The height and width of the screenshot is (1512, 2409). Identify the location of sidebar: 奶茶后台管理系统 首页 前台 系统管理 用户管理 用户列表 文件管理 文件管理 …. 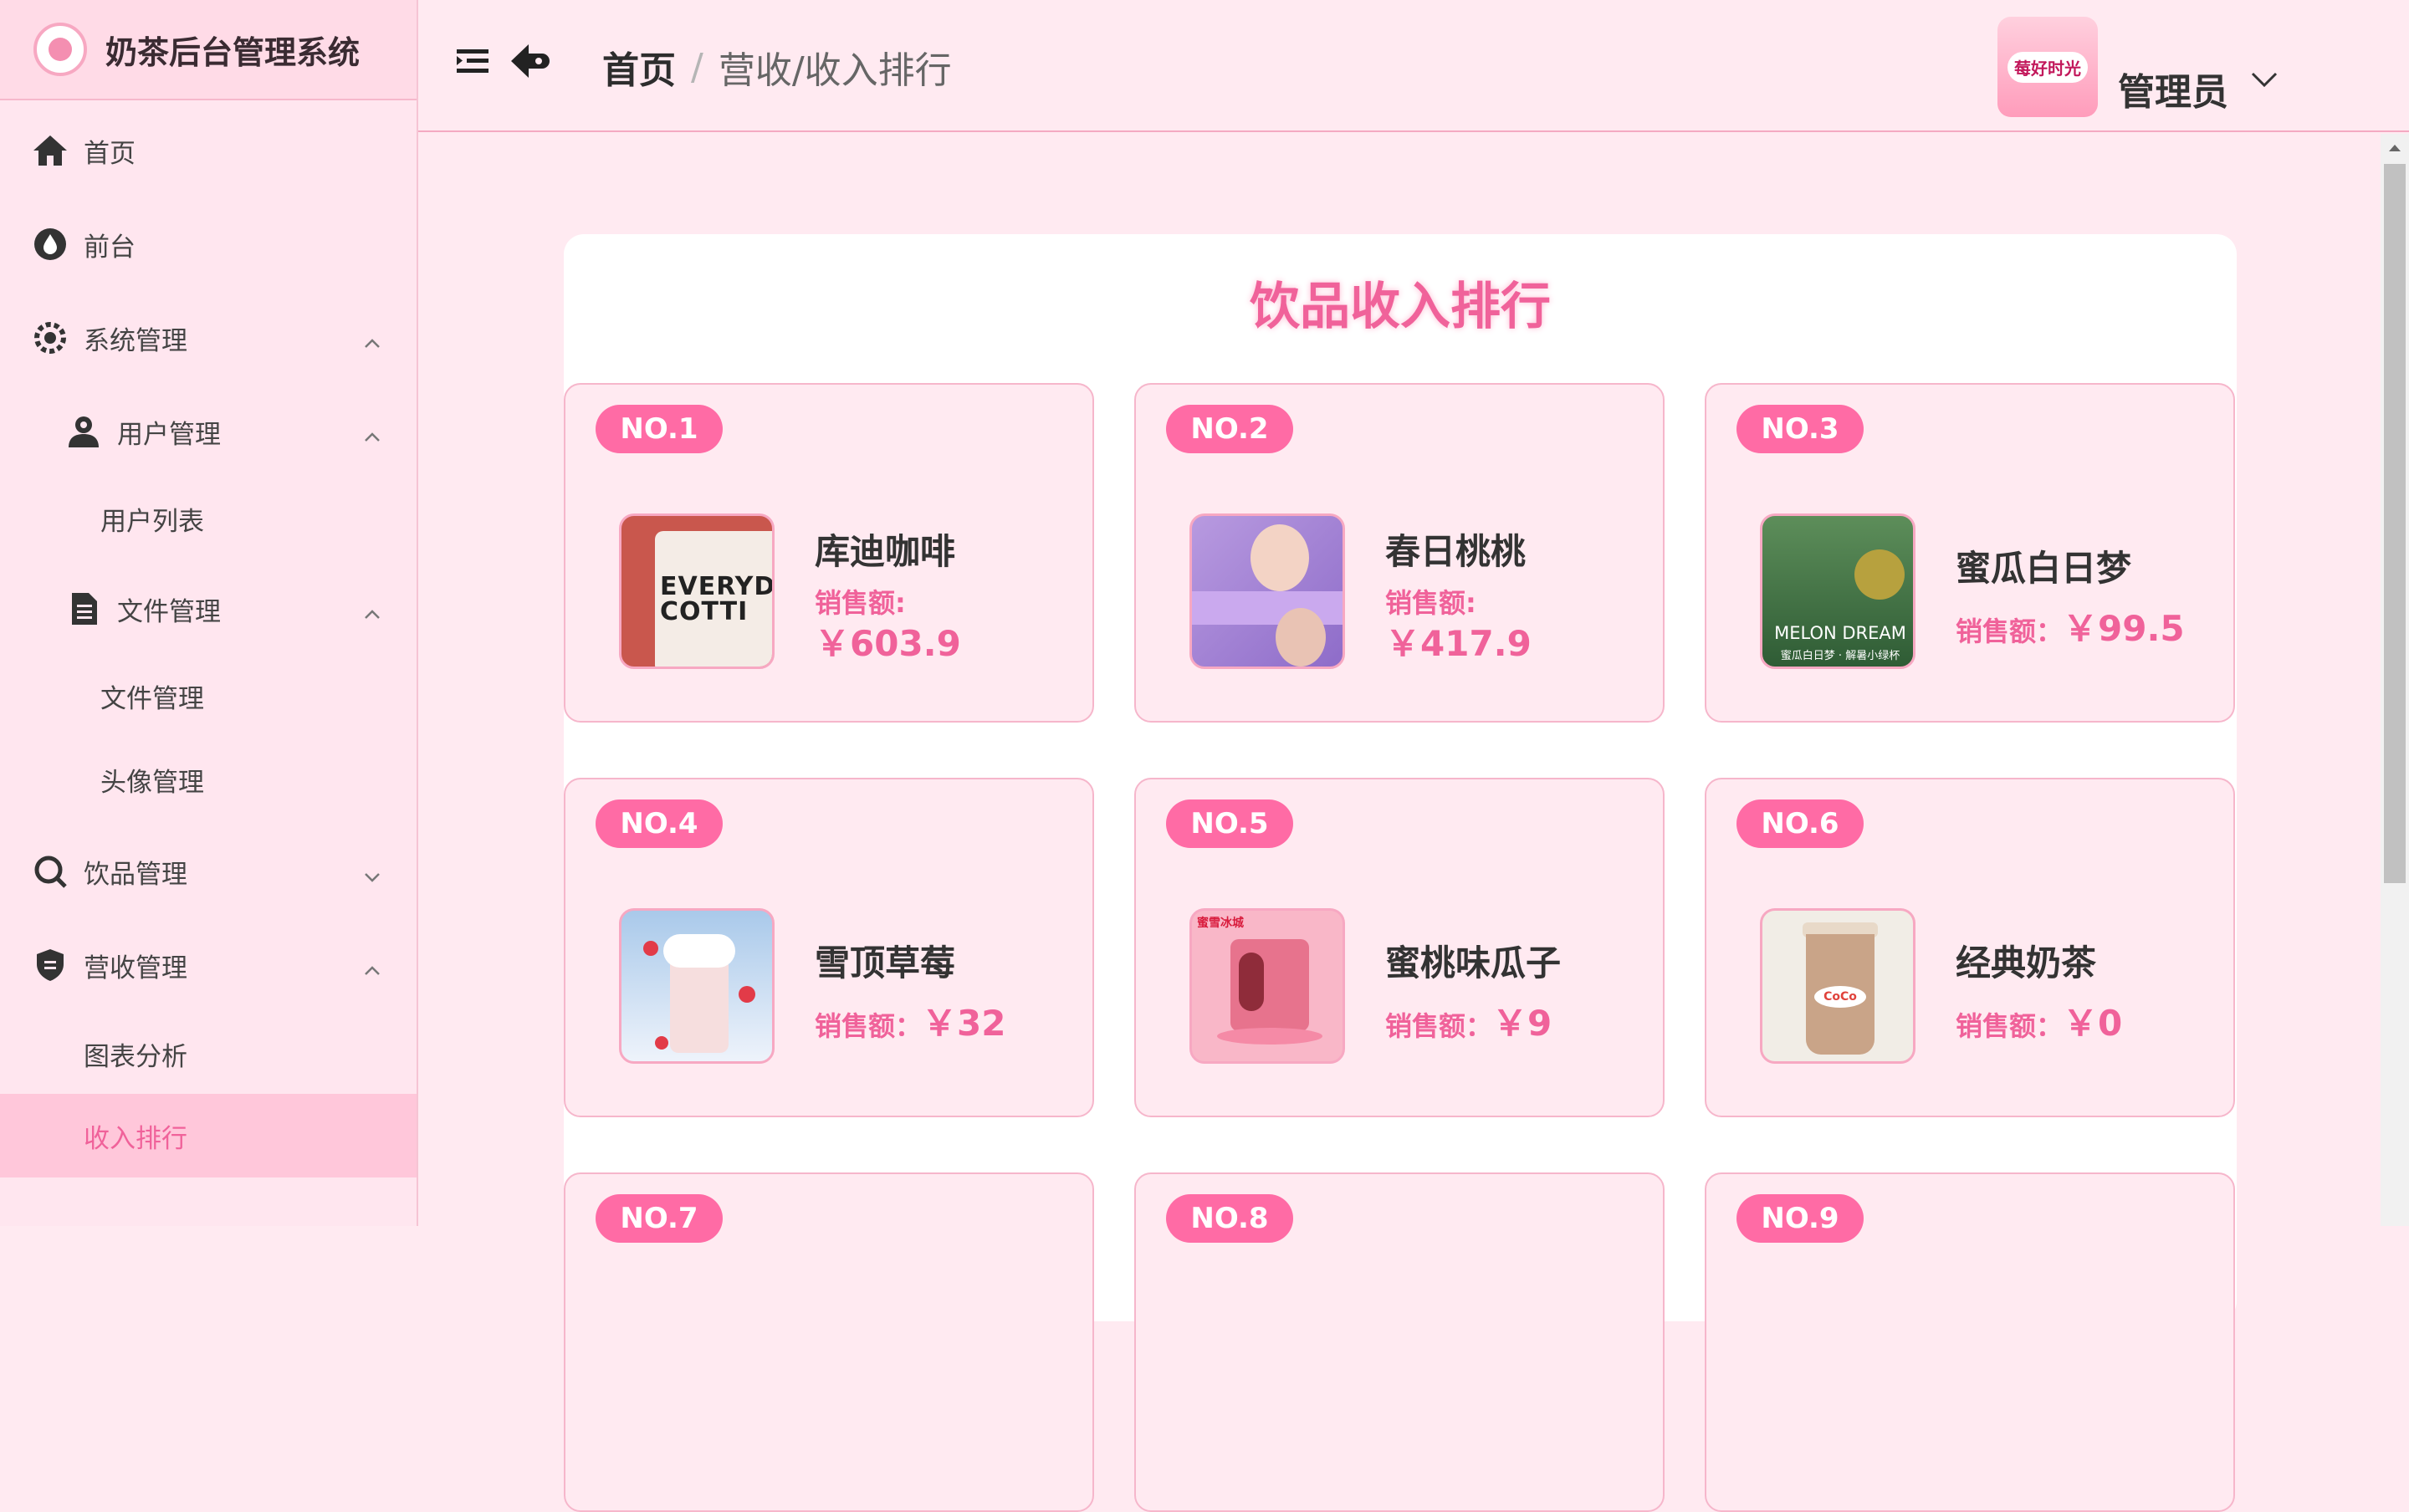
(209, 613).